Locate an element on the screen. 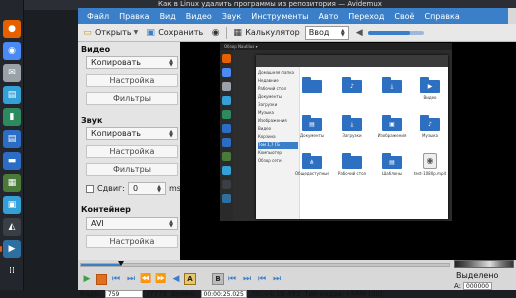  selection-title: Выделено is located at coordinates (477, 275).